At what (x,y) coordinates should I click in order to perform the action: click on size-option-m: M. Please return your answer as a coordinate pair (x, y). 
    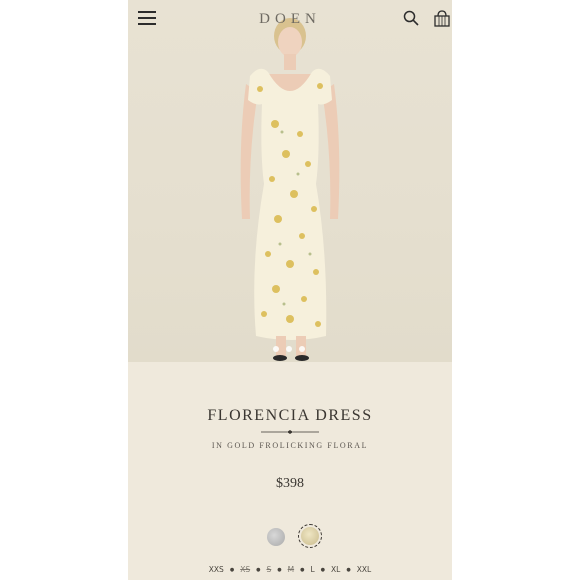
    Looking at the image, I should click on (291, 569).